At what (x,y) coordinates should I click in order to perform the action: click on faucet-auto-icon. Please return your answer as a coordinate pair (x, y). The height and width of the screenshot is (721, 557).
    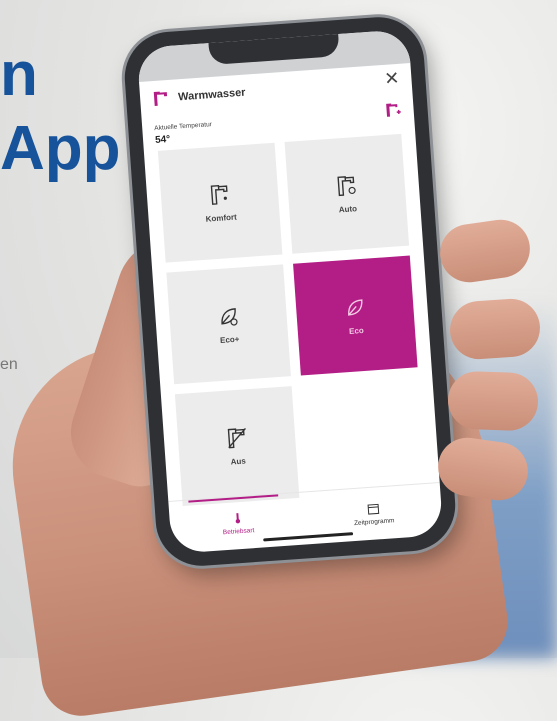
    Looking at the image, I should click on (346, 185).